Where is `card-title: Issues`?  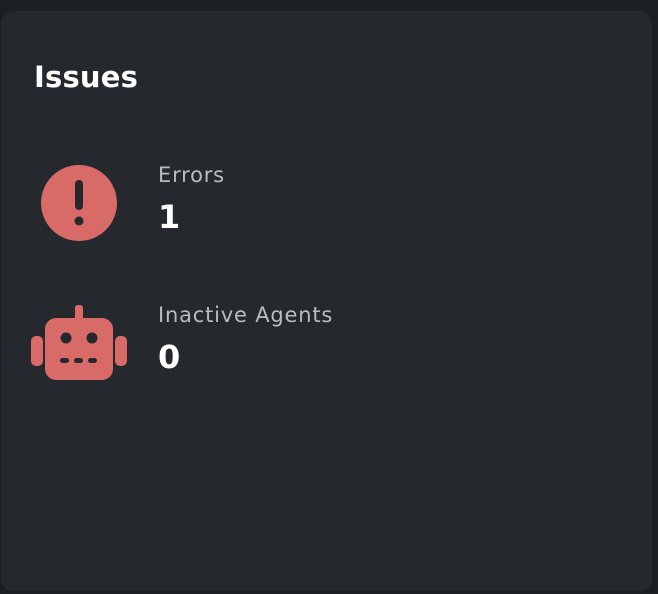 card-title: Issues is located at coordinates (86, 77).